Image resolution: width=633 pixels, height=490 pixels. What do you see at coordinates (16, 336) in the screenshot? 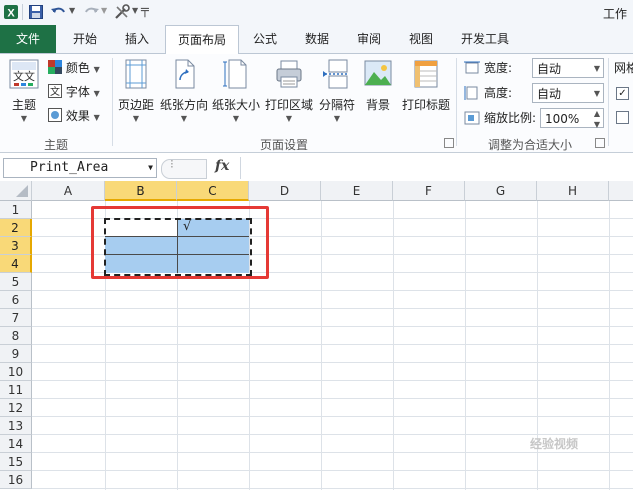
I see `row-header: 8` at bounding box center [16, 336].